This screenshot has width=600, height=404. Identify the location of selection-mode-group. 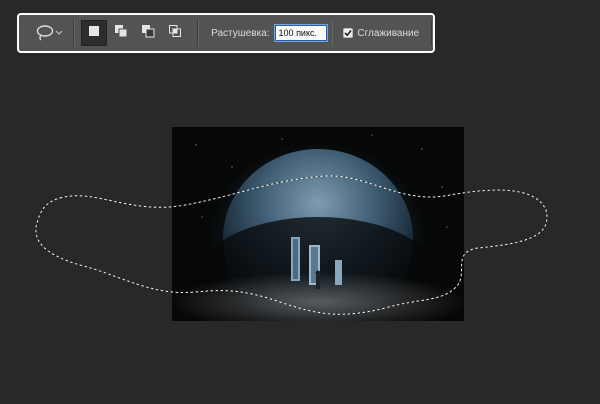
(135, 33).